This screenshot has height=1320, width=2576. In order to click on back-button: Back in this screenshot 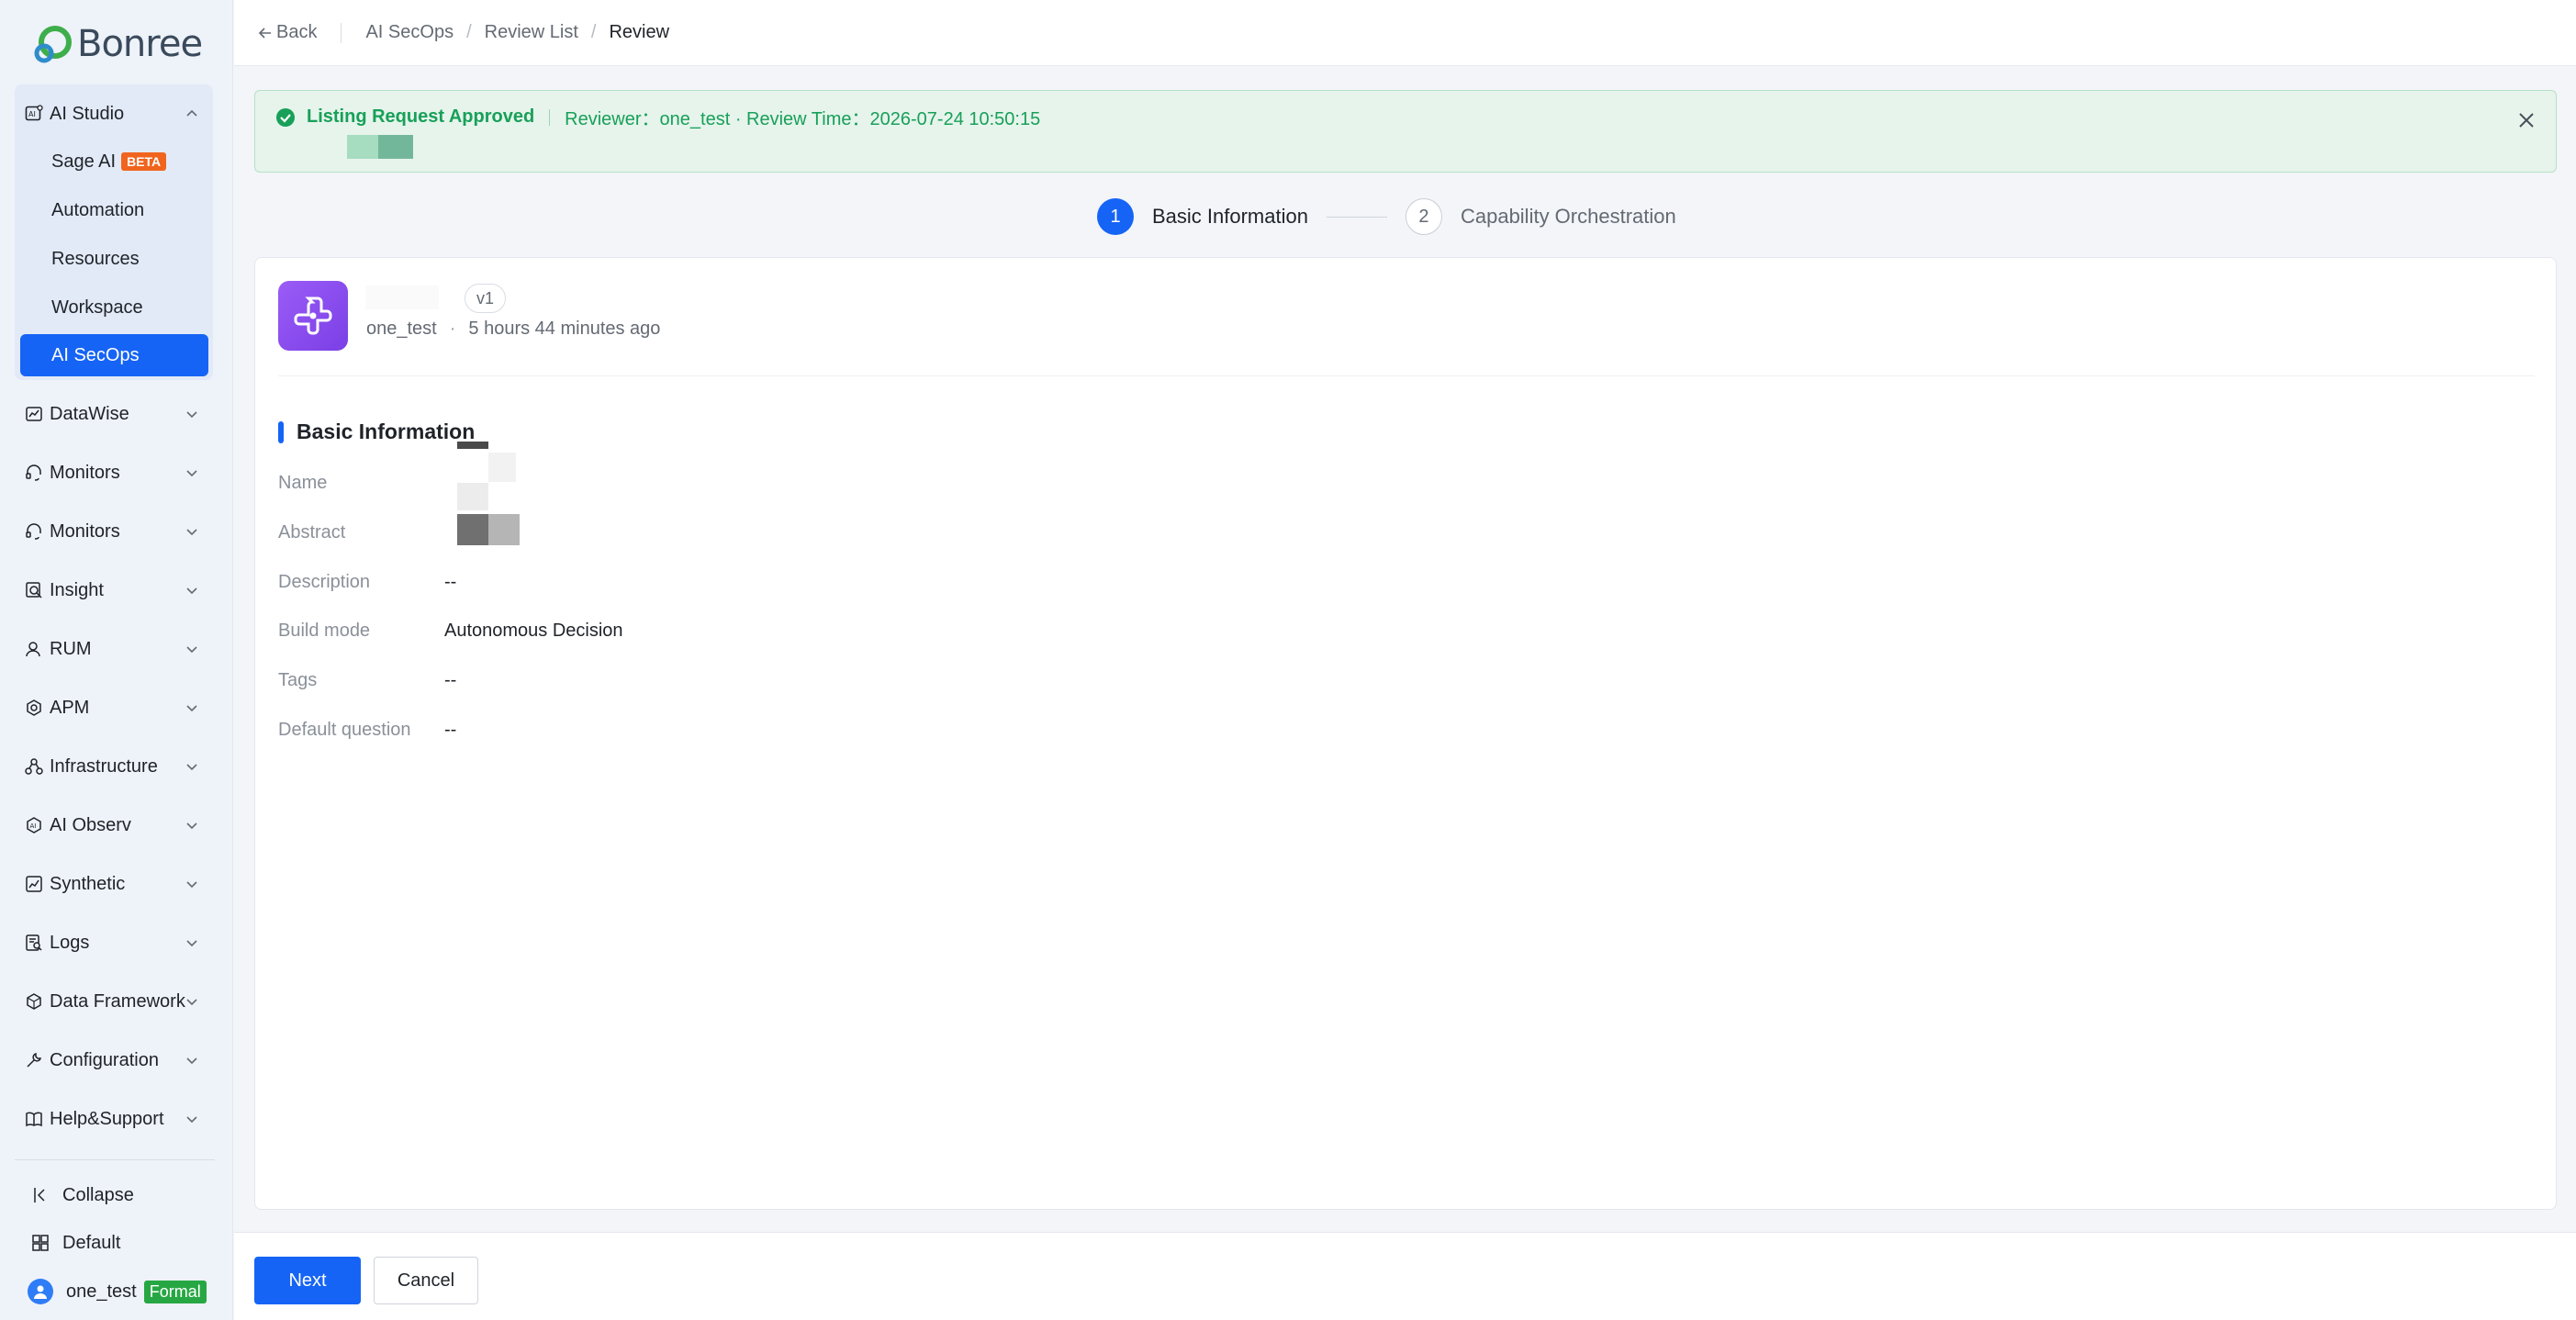, I will do `click(287, 32)`.